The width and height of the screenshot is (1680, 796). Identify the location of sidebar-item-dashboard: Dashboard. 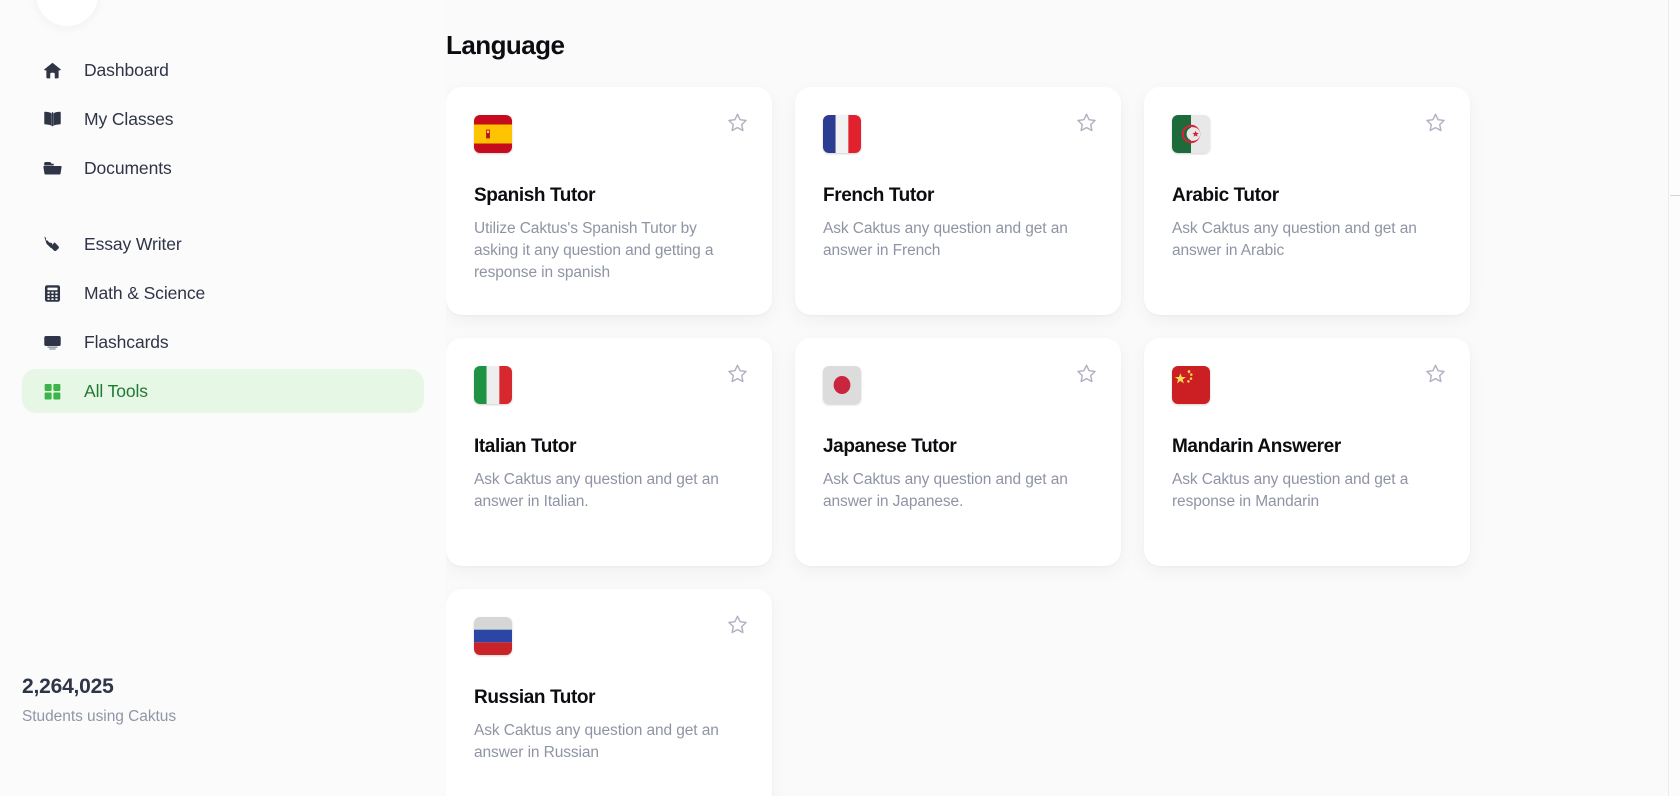
(223, 70).